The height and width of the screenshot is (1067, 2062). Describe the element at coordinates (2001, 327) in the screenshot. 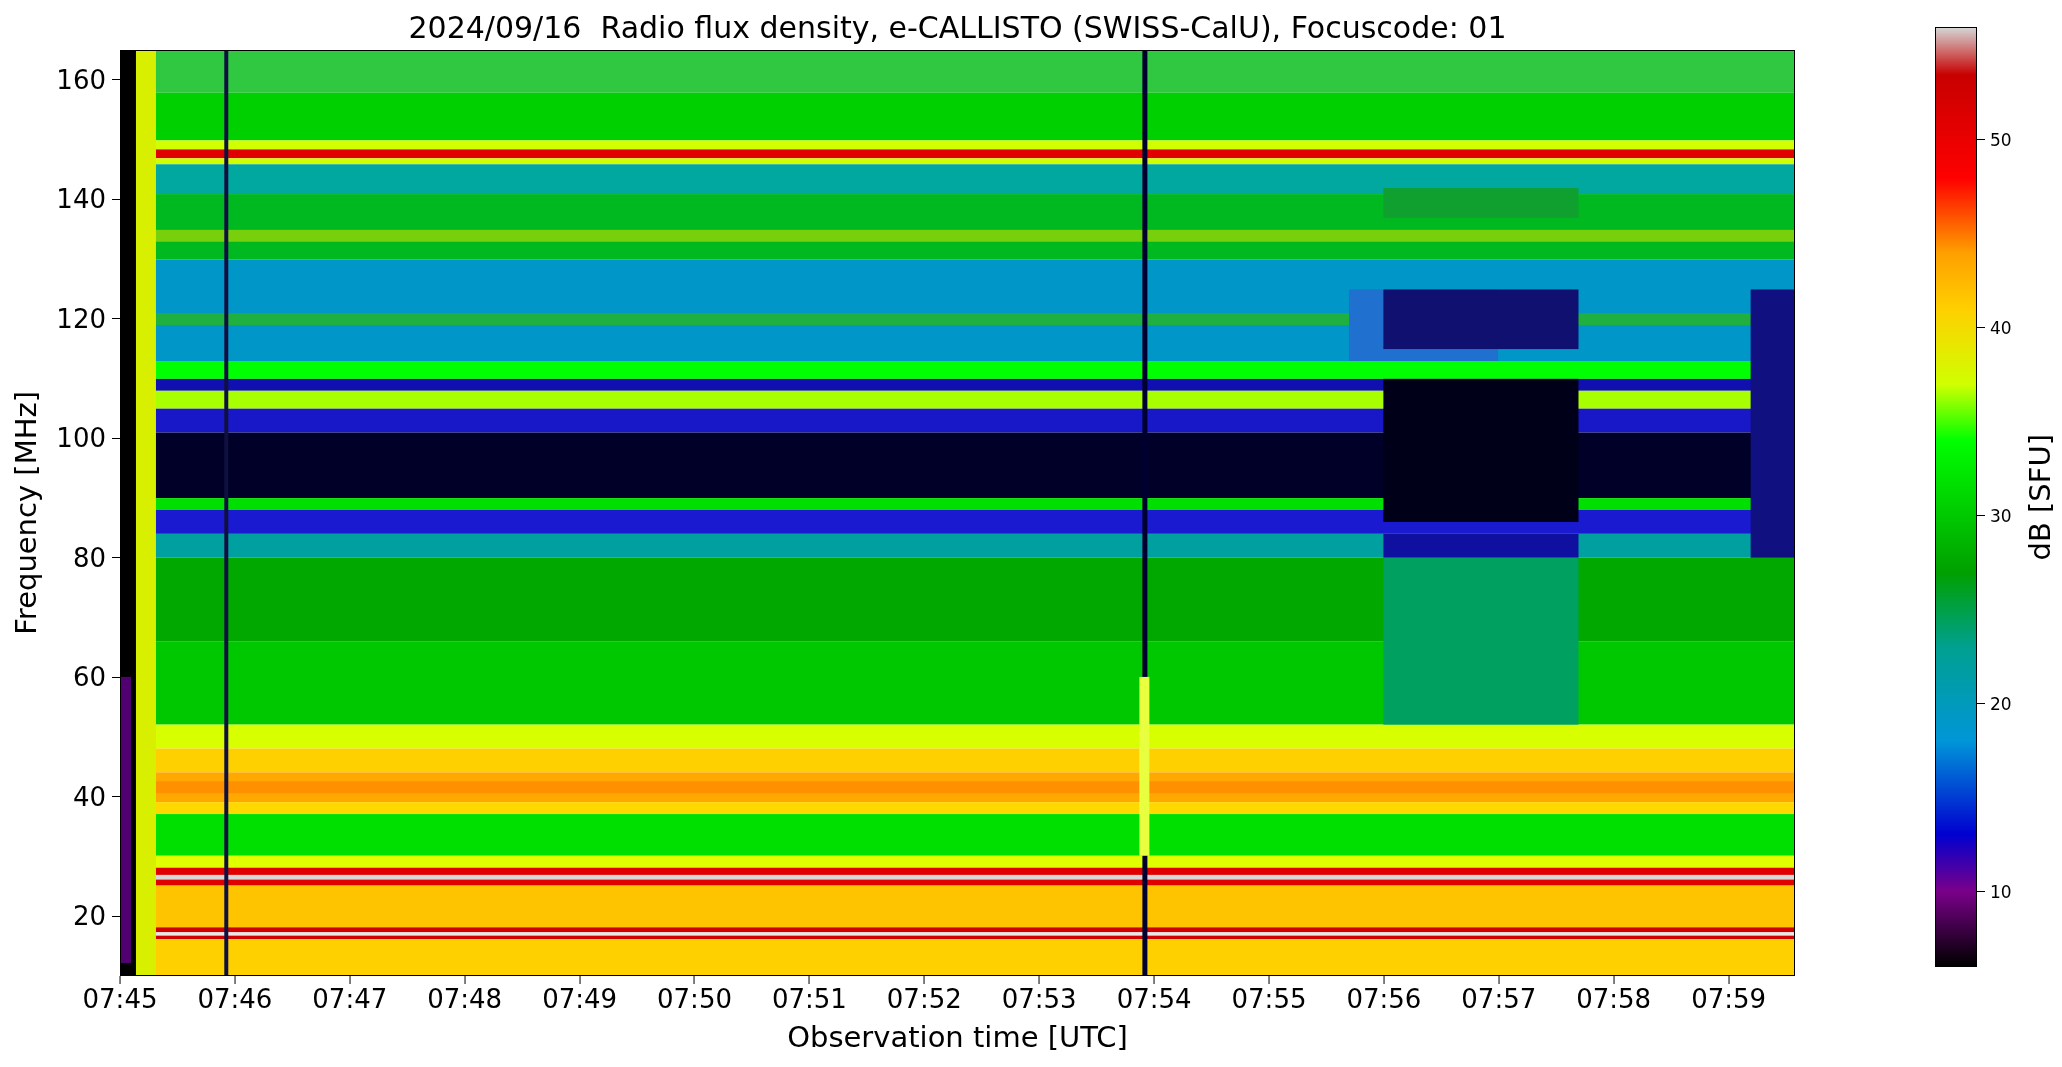

I see `colorbar-tick-label: 40` at that location.